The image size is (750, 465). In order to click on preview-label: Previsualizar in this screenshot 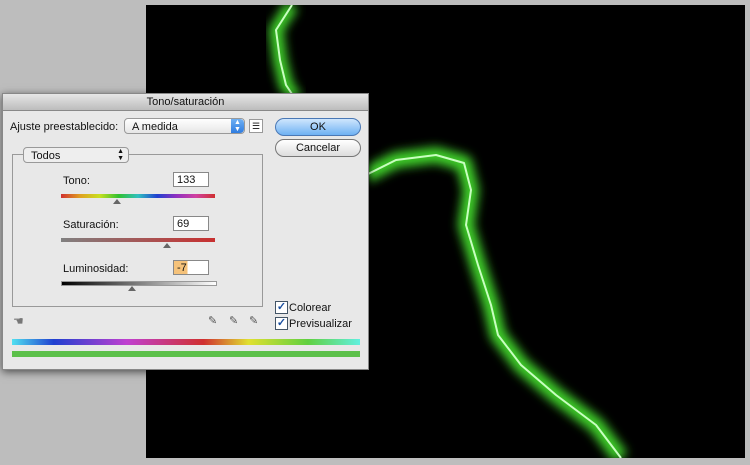, I will do `click(320, 324)`.